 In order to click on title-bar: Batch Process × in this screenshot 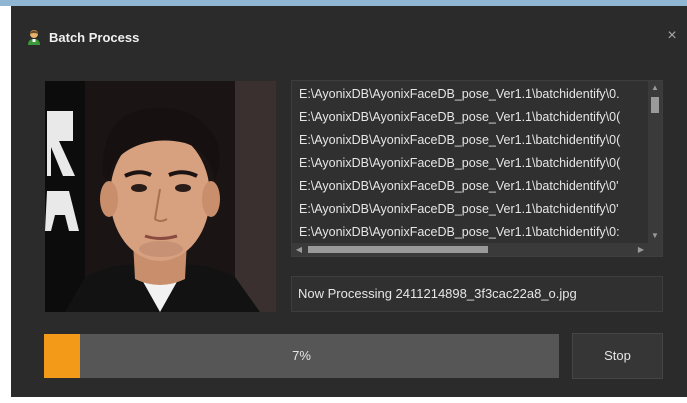, I will do `click(349, 35)`.